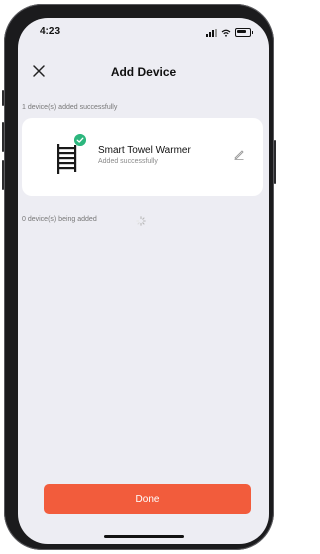  Describe the element at coordinates (144, 536) in the screenshot. I see `home-indicator` at that location.